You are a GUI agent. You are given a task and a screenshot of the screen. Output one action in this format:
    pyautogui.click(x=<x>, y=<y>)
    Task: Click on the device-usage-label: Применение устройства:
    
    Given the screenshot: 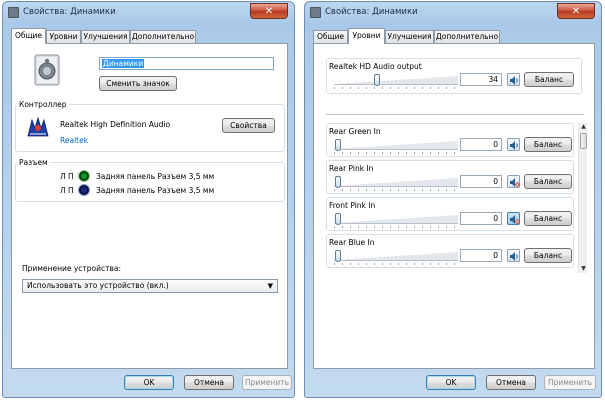 What is the action you would take?
    pyautogui.click(x=72, y=268)
    